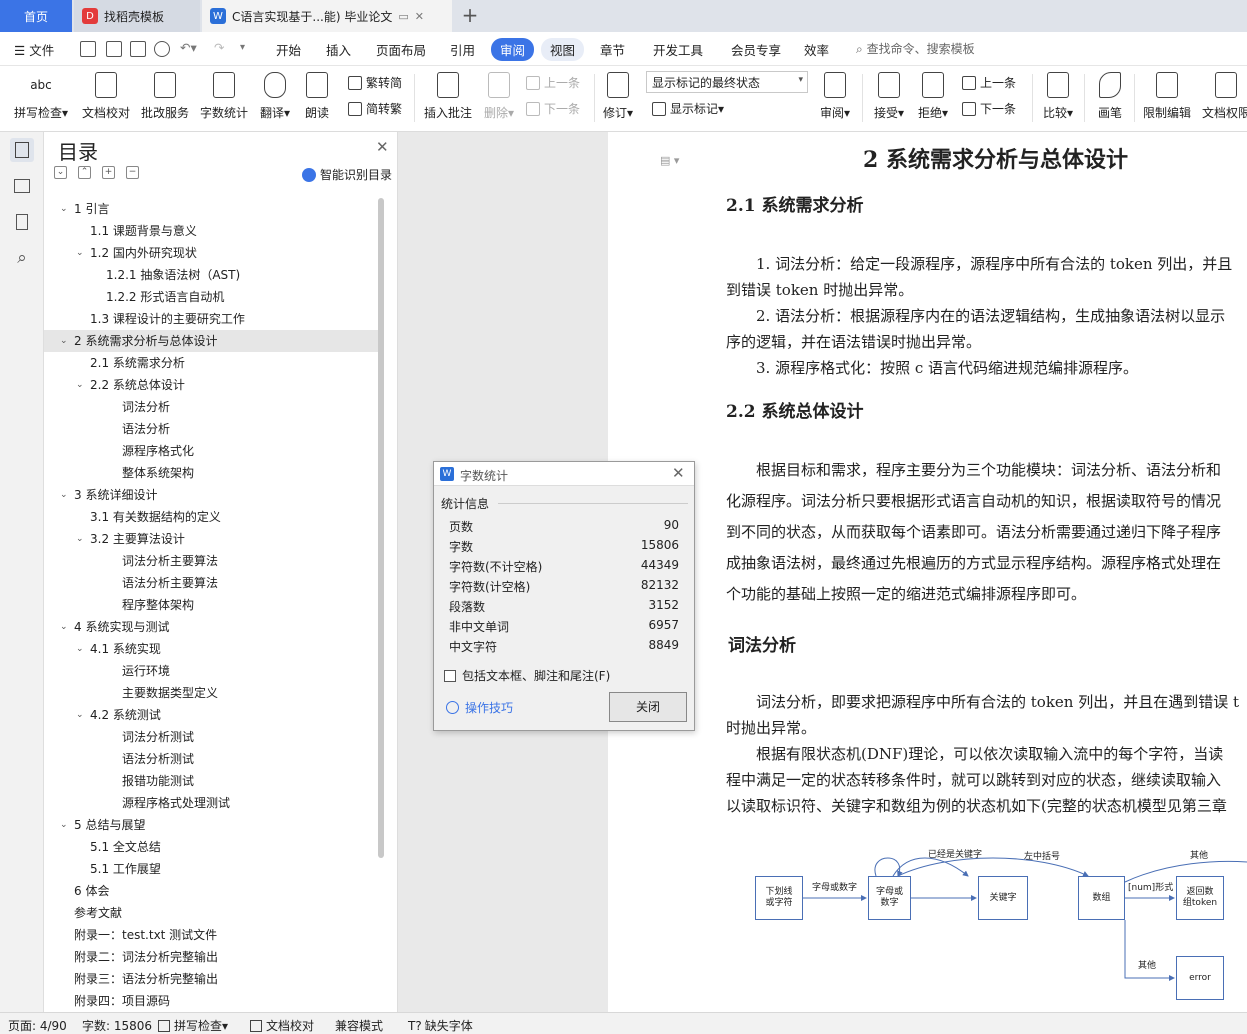 The height and width of the screenshot is (1034, 1247). I want to click on smart-toc-button: 智能识别目录, so click(347, 174).